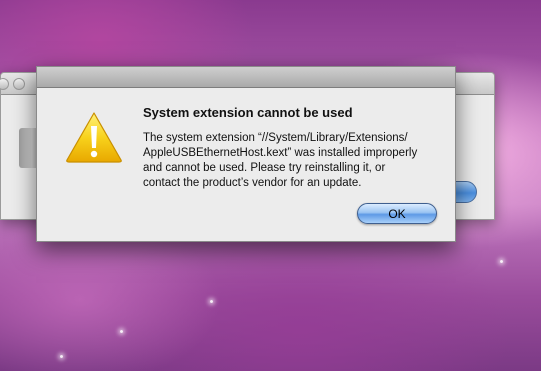 The height and width of the screenshot is (371, 541). Describe the element at coordinates (94, 137) in the screenshot. I see `warning-triangle-icon` at that location.